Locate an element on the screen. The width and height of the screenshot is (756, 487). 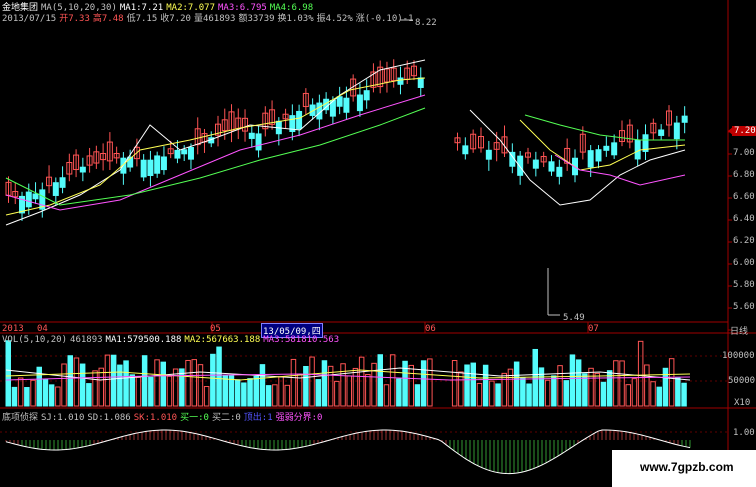
volume-ma1: MA1:579500.188 is located at coordinates (143, 340).